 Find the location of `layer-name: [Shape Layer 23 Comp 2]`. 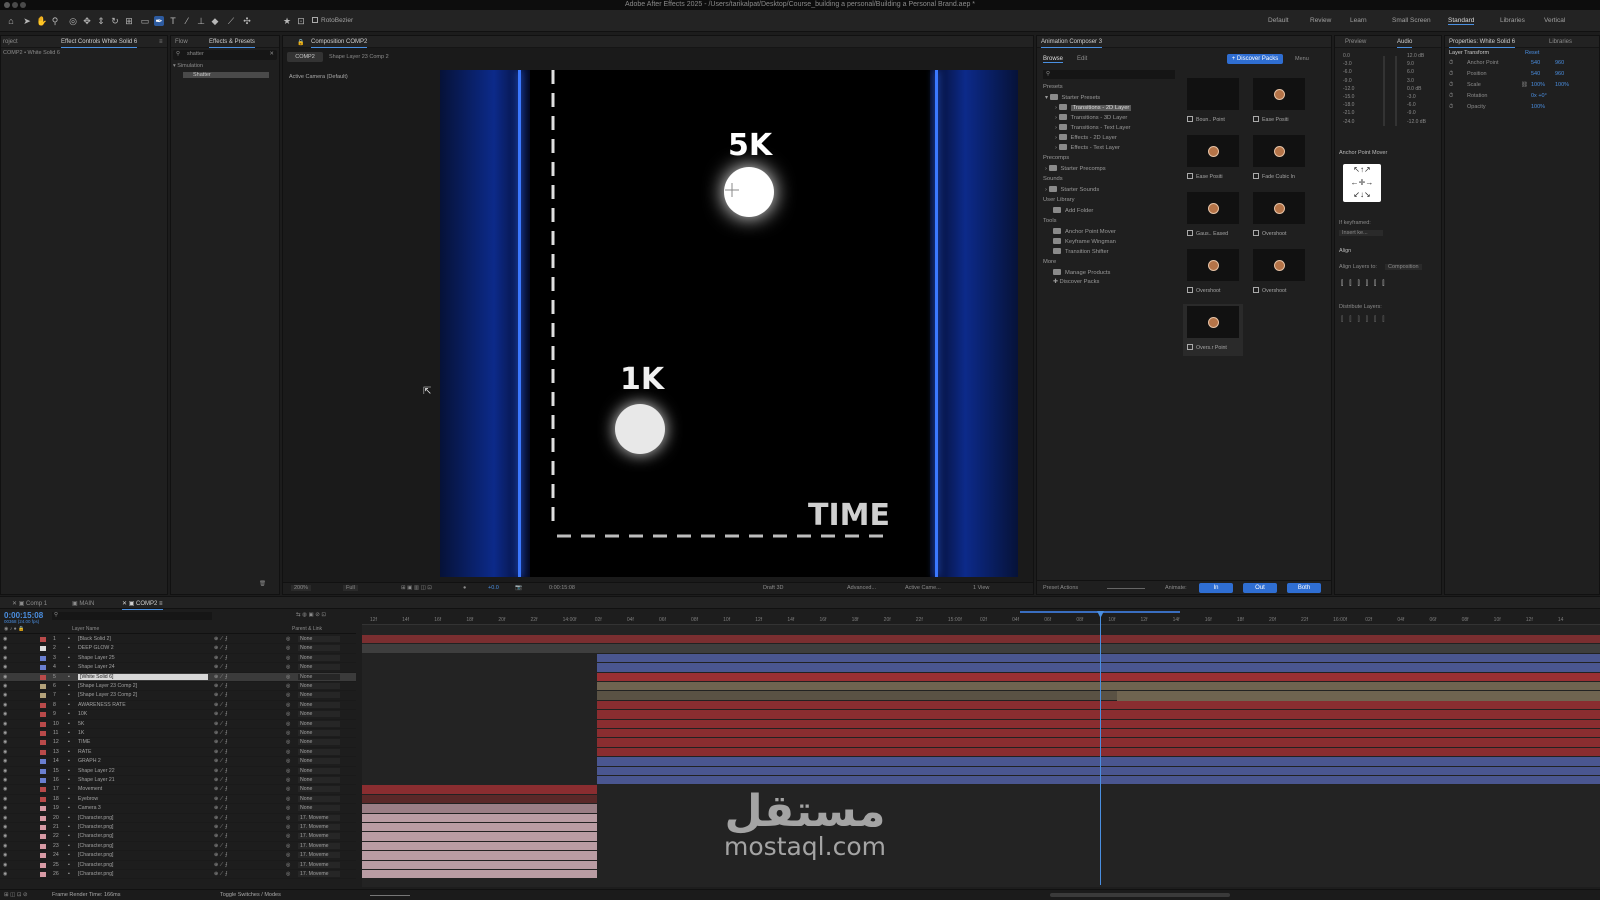

layer-name: [Shape Layer 23 Comp 2] is located at coordinates (107, 686).